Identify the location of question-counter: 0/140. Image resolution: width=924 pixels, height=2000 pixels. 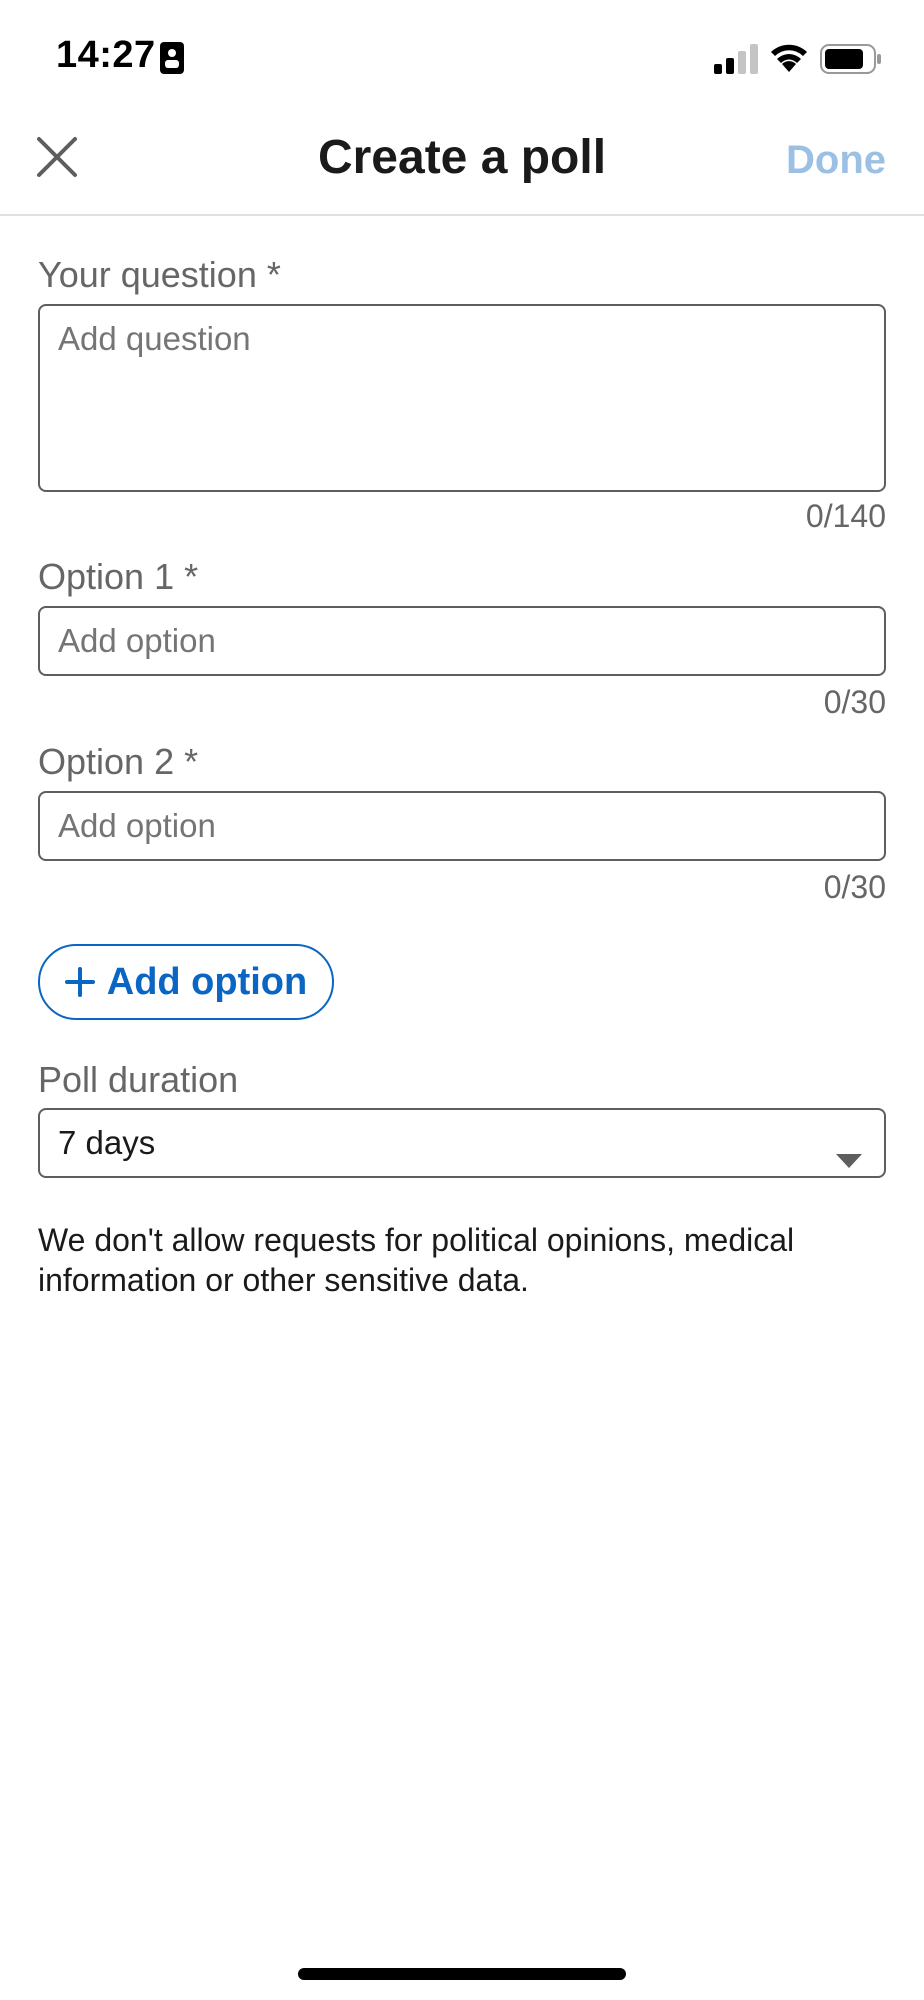
(845, 516).